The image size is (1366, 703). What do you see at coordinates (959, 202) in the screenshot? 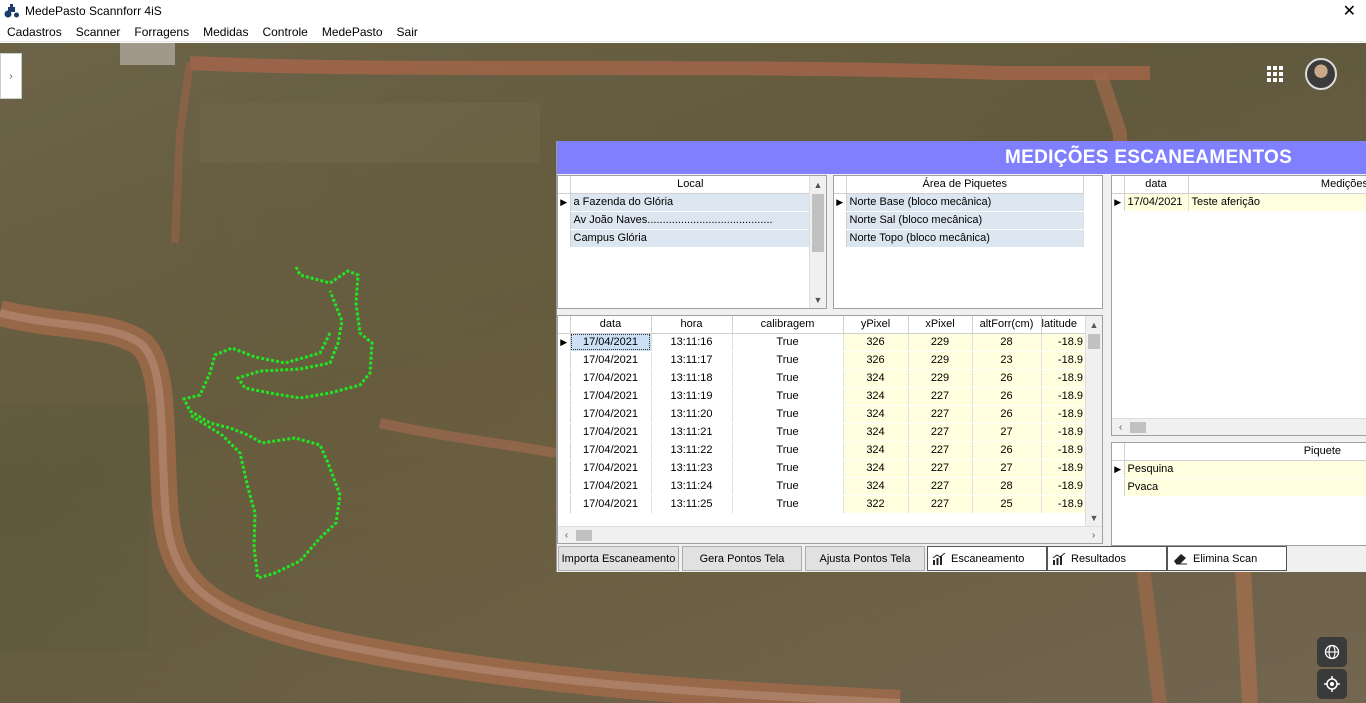
I see `list-item: ▶ Norte Base (bloco mecânica)` at bounding box center [959, 202].